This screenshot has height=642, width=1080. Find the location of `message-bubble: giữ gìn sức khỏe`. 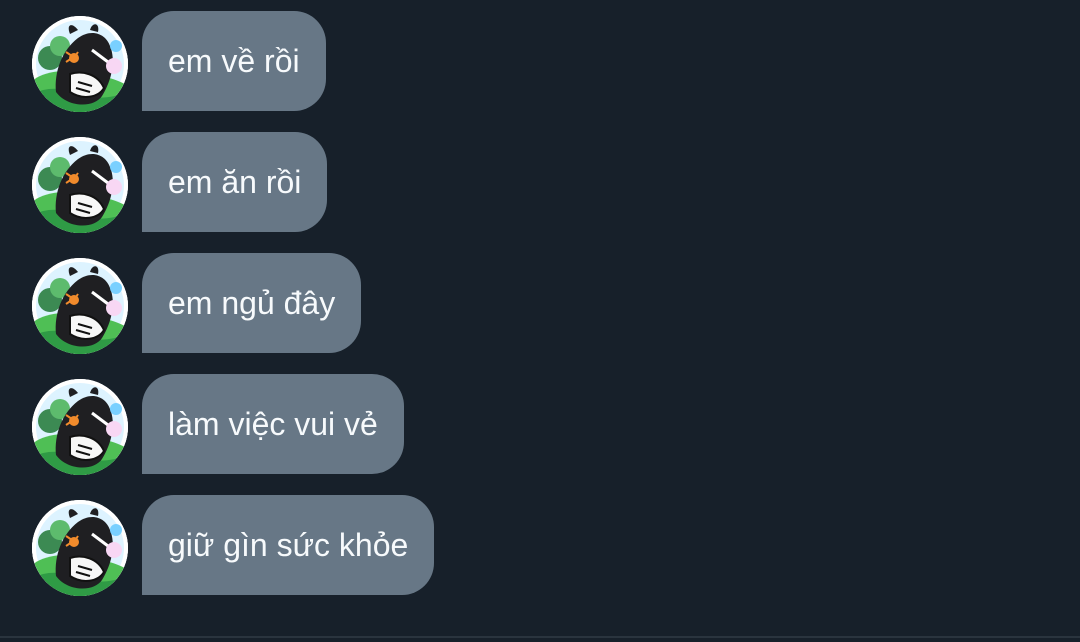

message-bubble: giữ gìn sức khỏe is located at coordinates (288, 545).